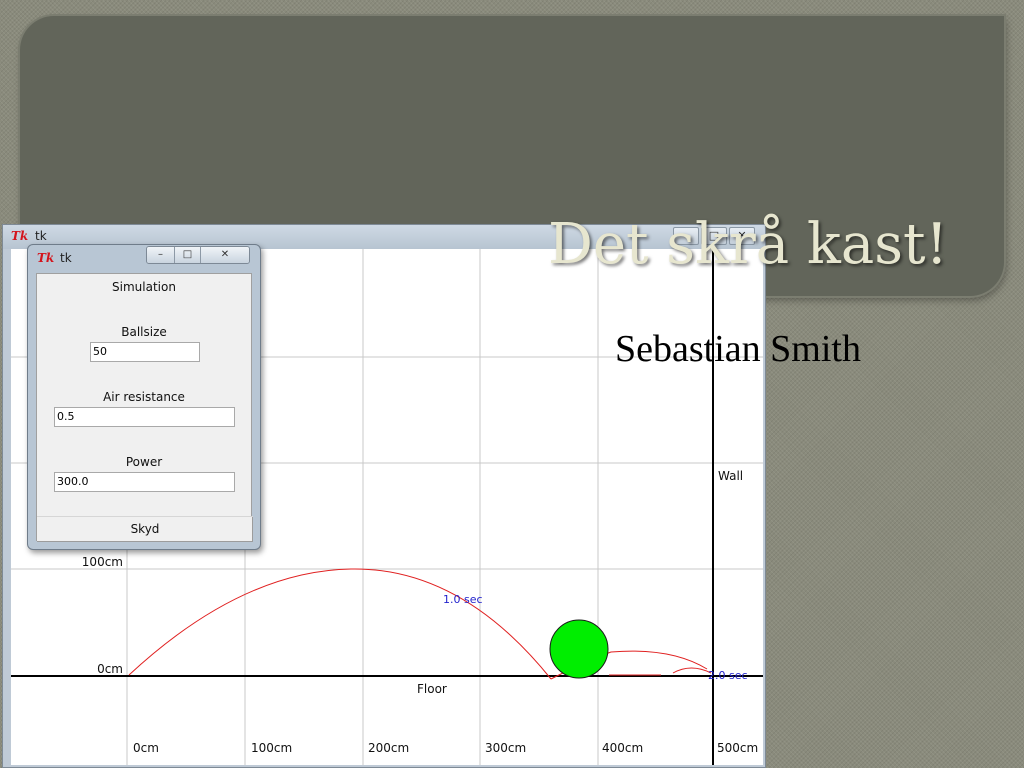 The width and height of the screenshot is (1024, 768). What do you see at coordinates (144, 482) in the screenshot?
I see `power-input: 300.0` at bounding box center [144, 482].